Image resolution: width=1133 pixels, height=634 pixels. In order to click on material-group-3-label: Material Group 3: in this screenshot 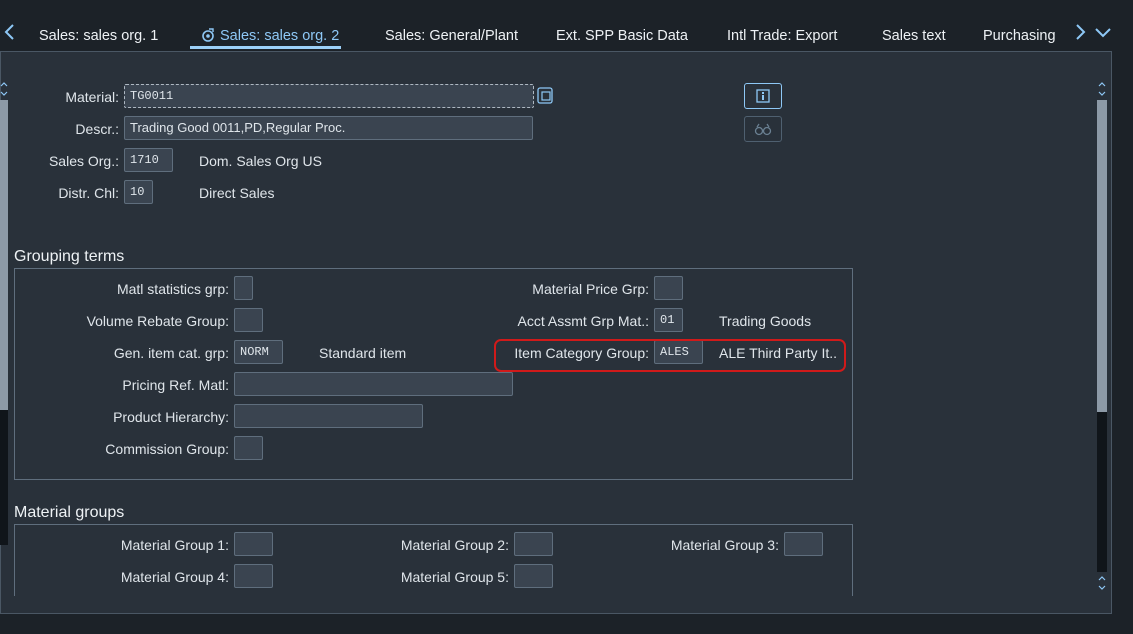, I will do `click(724, 545)`.